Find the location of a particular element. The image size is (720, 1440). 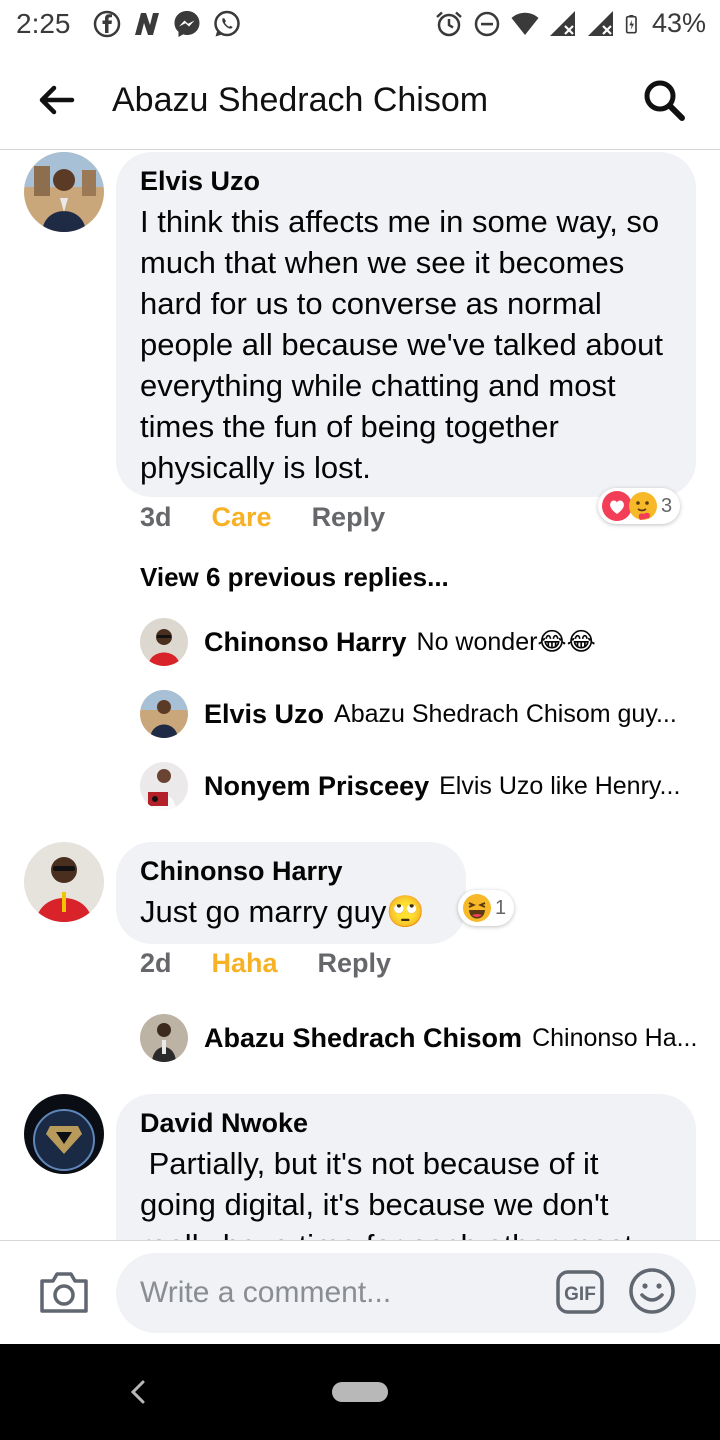

gif-label: GIF is located at coordinates (580, 1294).